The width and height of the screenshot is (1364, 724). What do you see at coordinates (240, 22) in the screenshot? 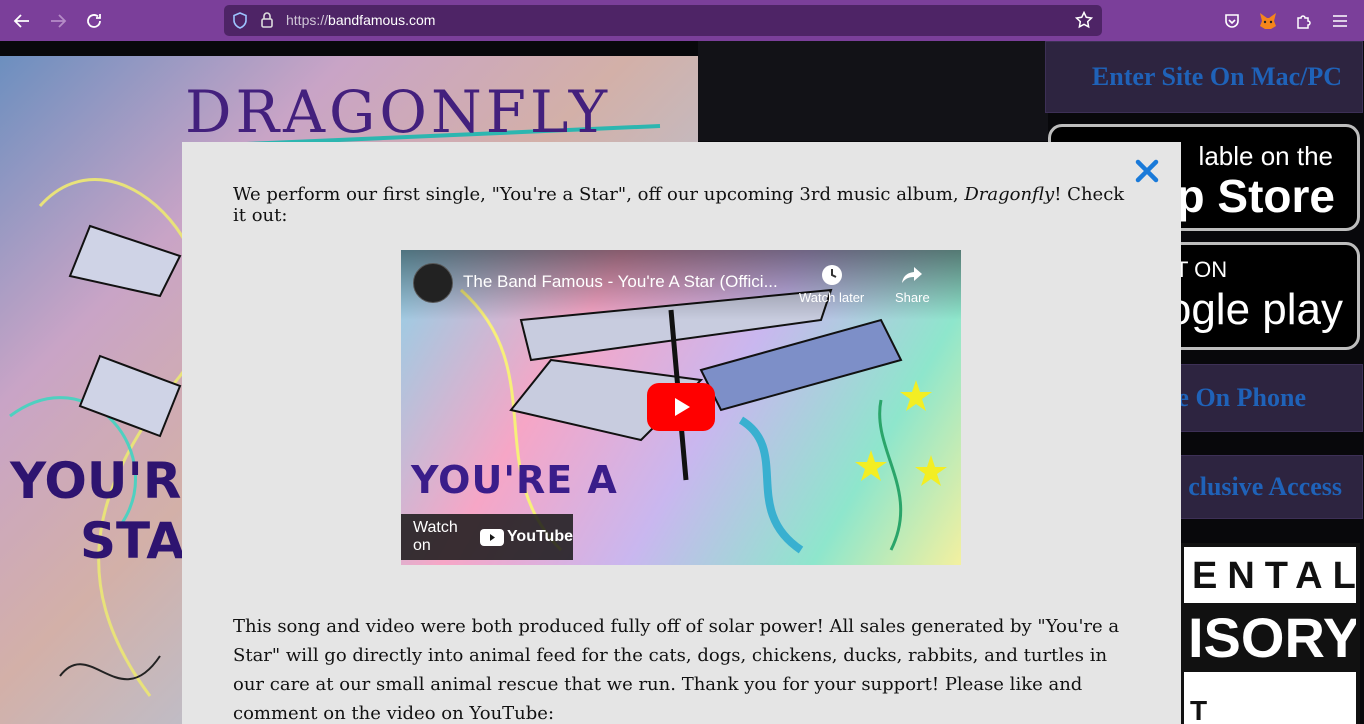
I see `shield-icon` at bounding box center [240, 22].